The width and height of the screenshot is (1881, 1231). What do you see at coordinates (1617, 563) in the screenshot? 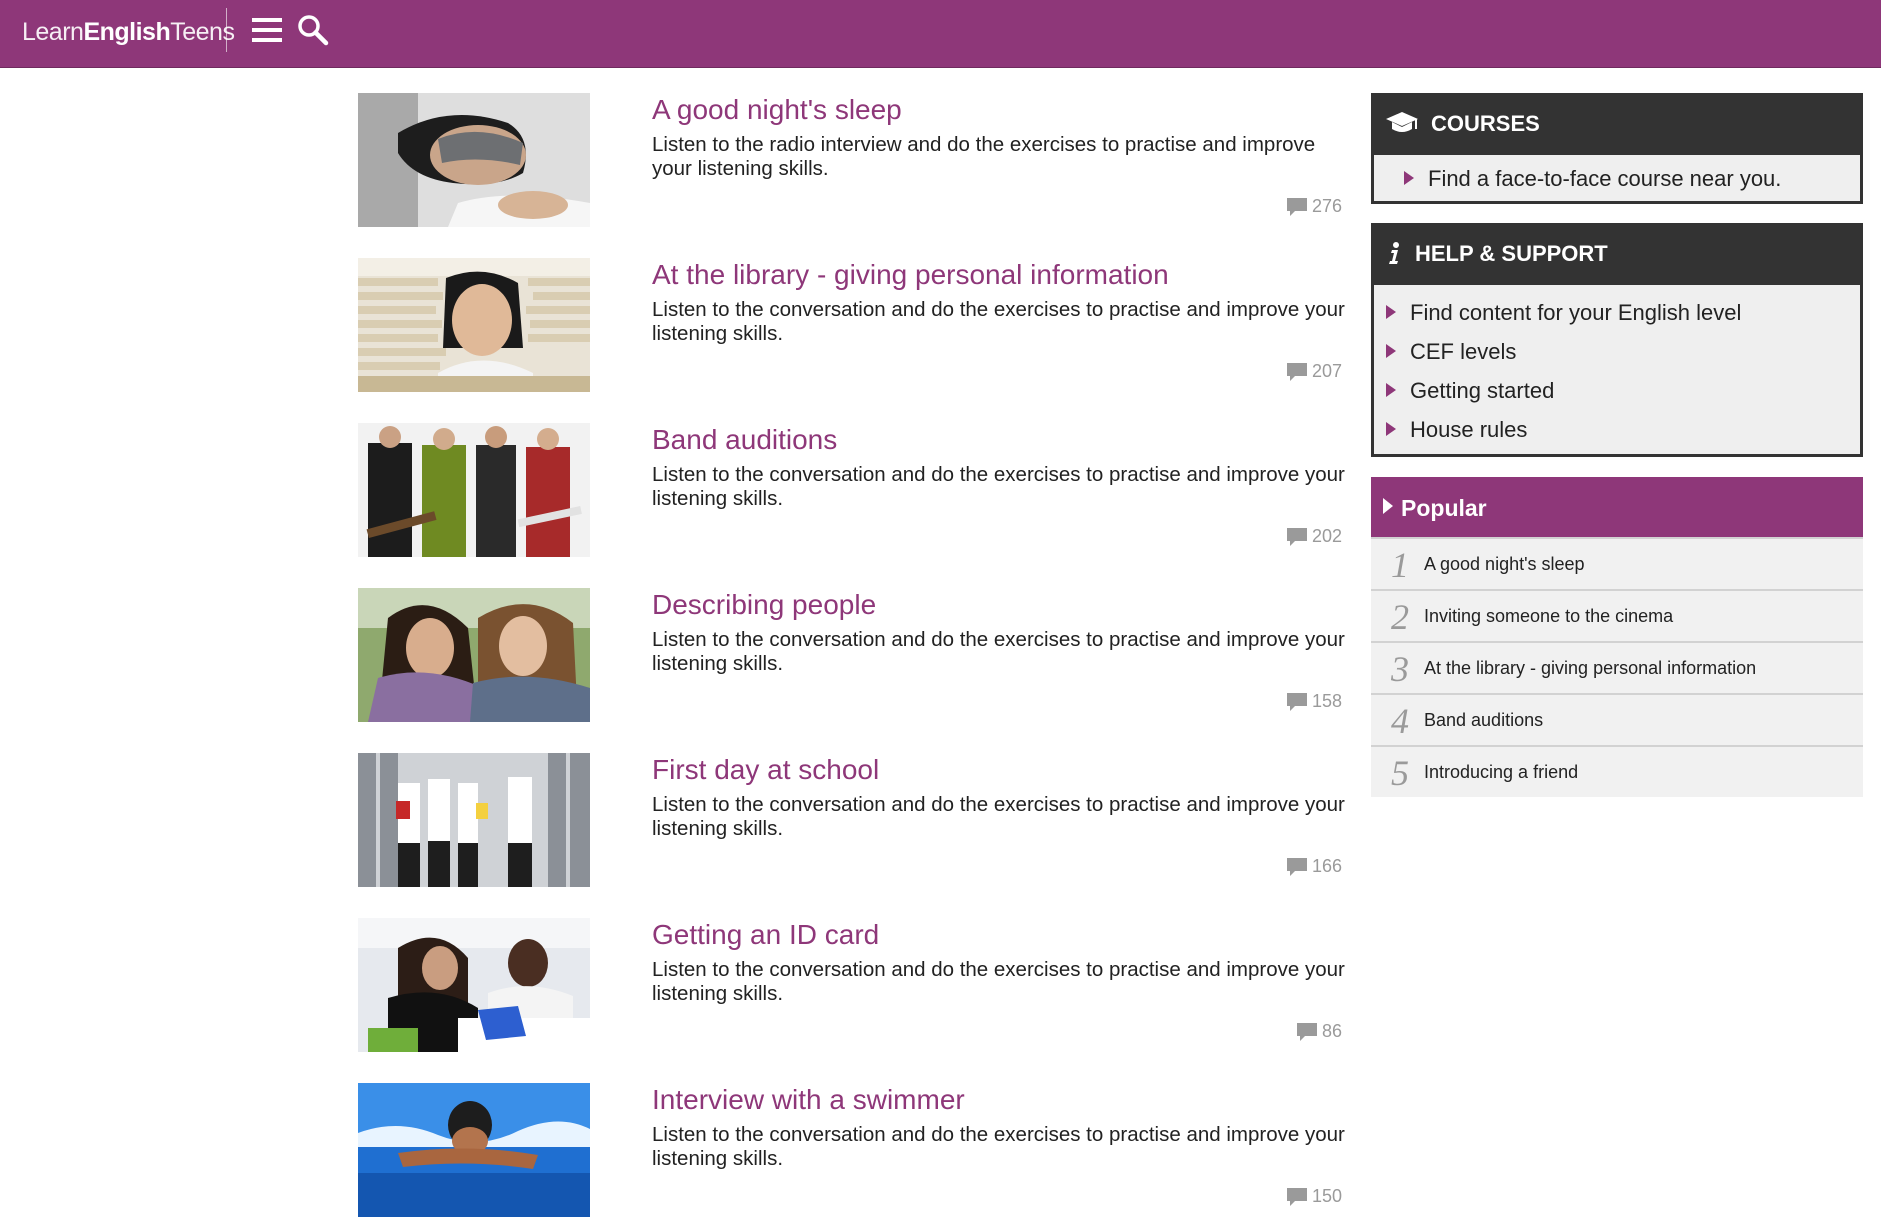
I see `popular-item: 1 A good night's sleep` at bounding box center [1617, 563].